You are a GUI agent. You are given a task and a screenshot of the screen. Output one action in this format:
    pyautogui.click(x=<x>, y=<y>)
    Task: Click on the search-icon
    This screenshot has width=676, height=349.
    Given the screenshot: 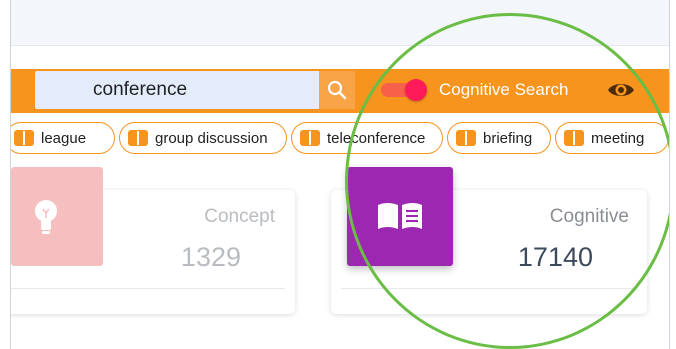 What is the action you would take?
    pyautogui.click(x=337, y=90)
    